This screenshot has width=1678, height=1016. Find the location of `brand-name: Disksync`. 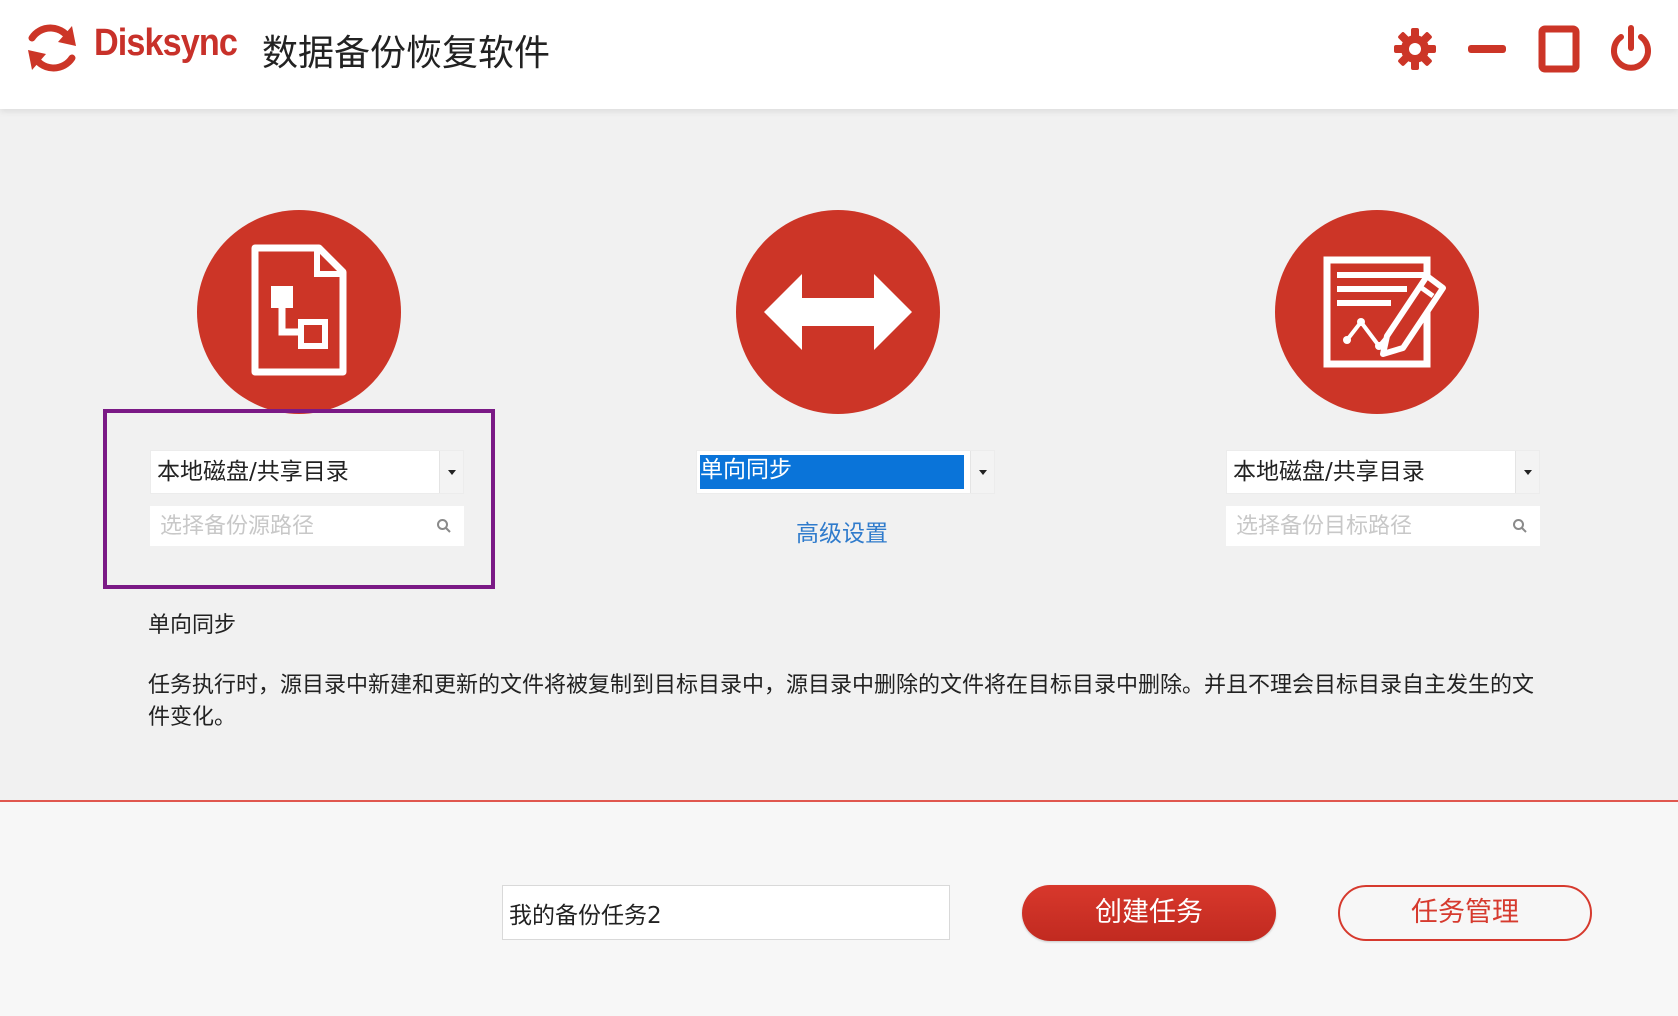

brand-name: Disksync is located at coordinates (166, 43).